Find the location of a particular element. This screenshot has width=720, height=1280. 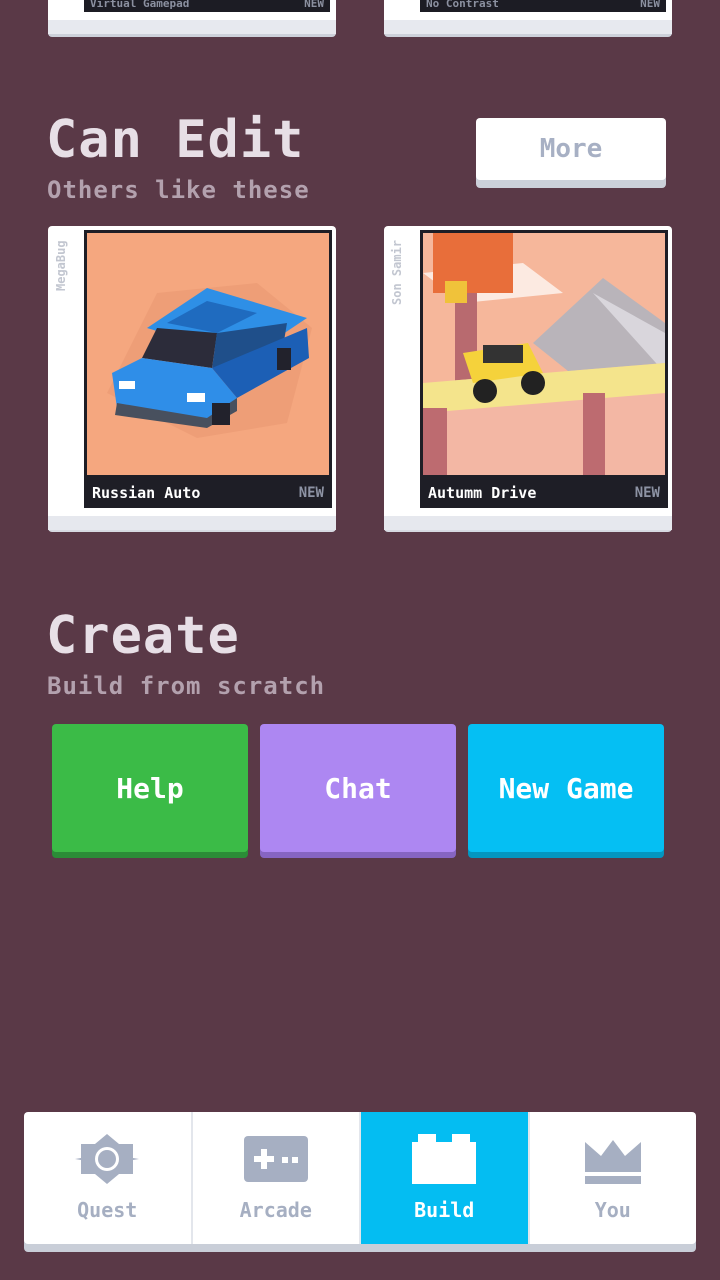

tab-quest: Quest is located at coordinates (107, 1178).